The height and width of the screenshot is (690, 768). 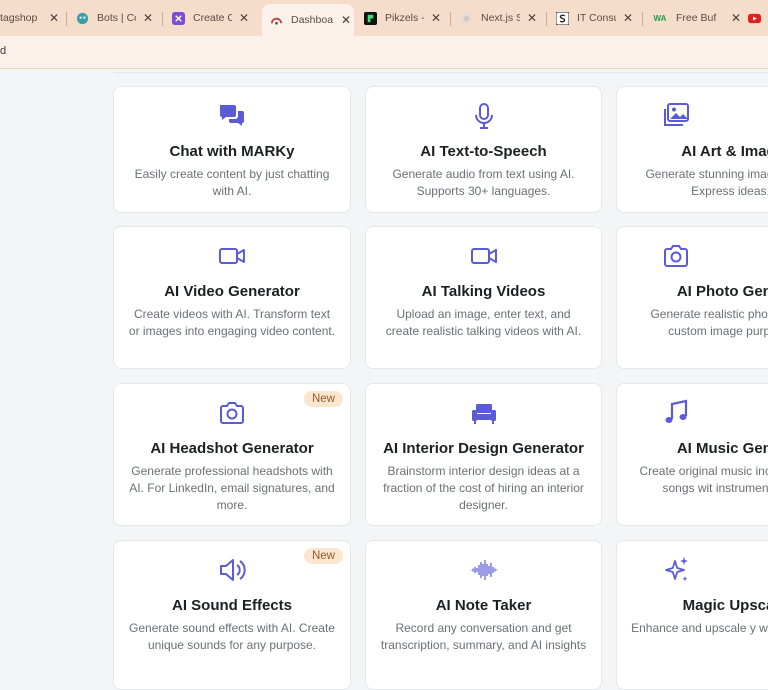 I want to click on tab-title: Next.js S, so click(x=500, y=18).